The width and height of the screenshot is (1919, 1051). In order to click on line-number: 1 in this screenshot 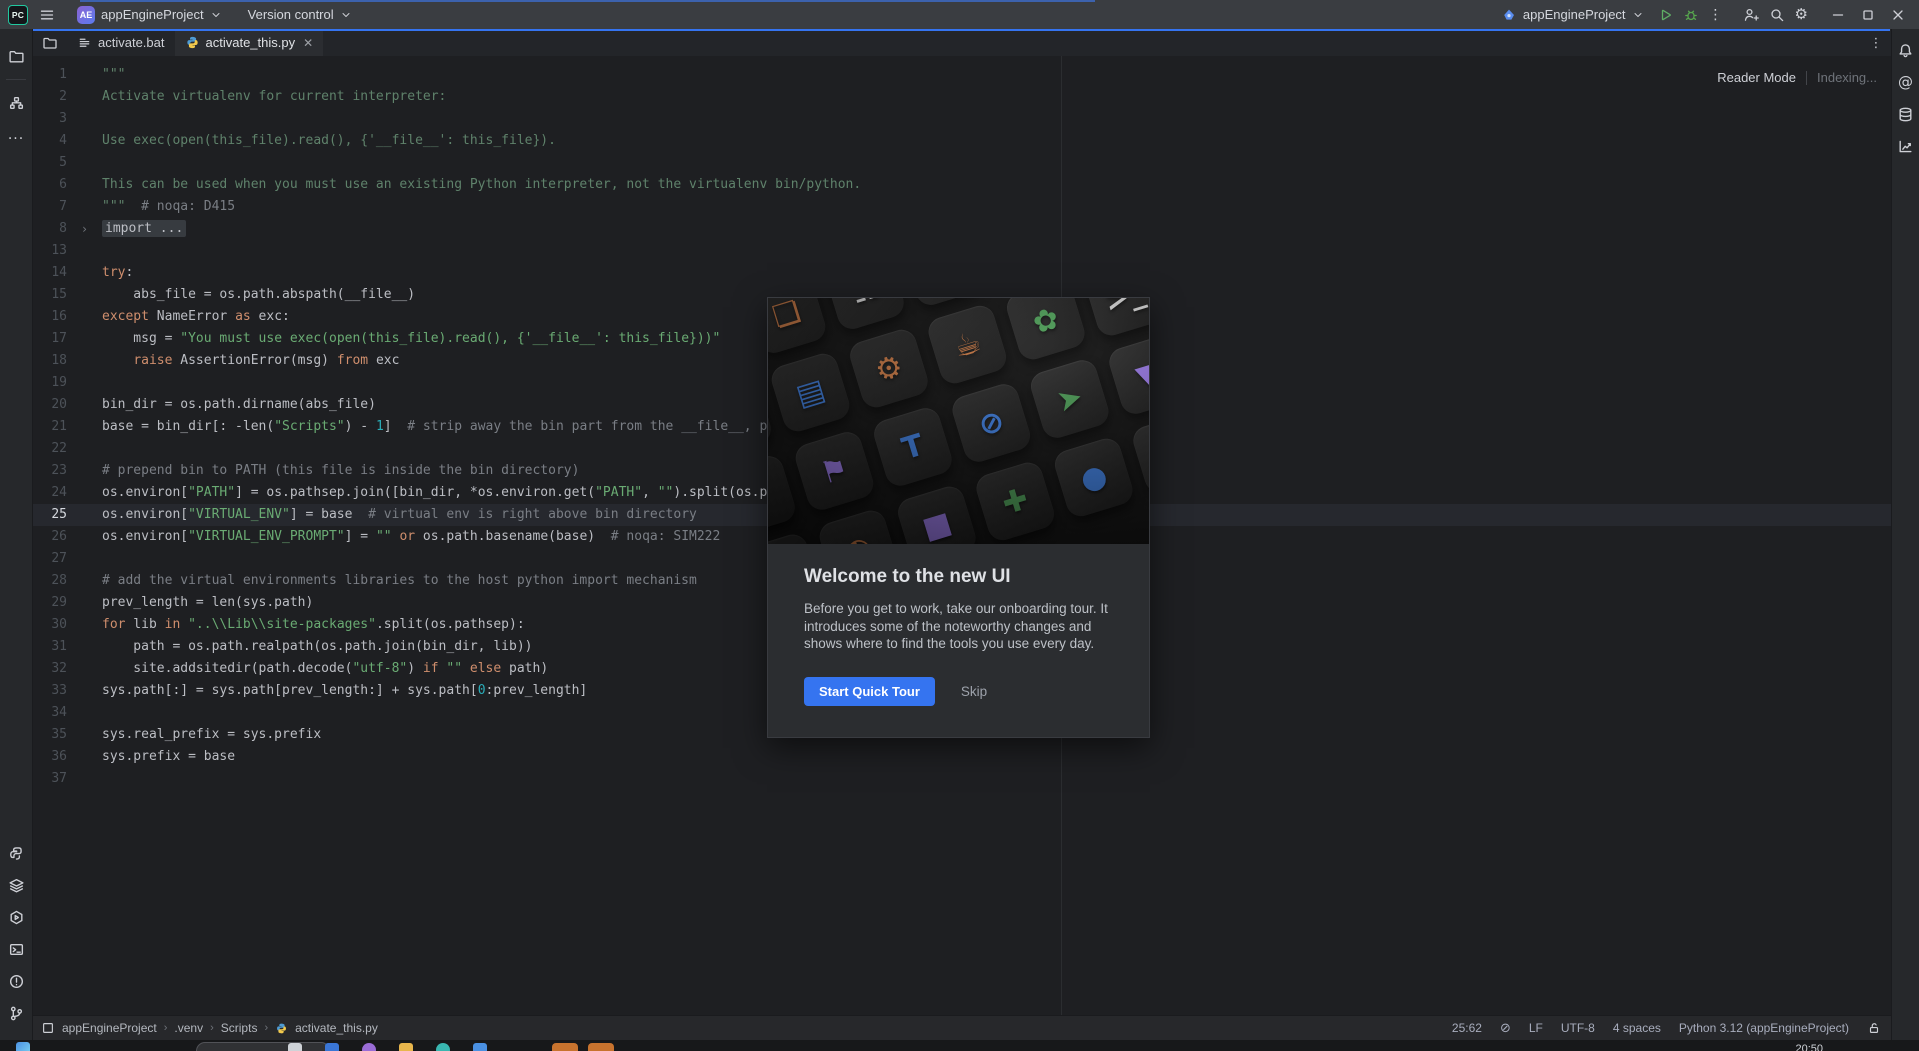, I will do `click(50, 75)`.